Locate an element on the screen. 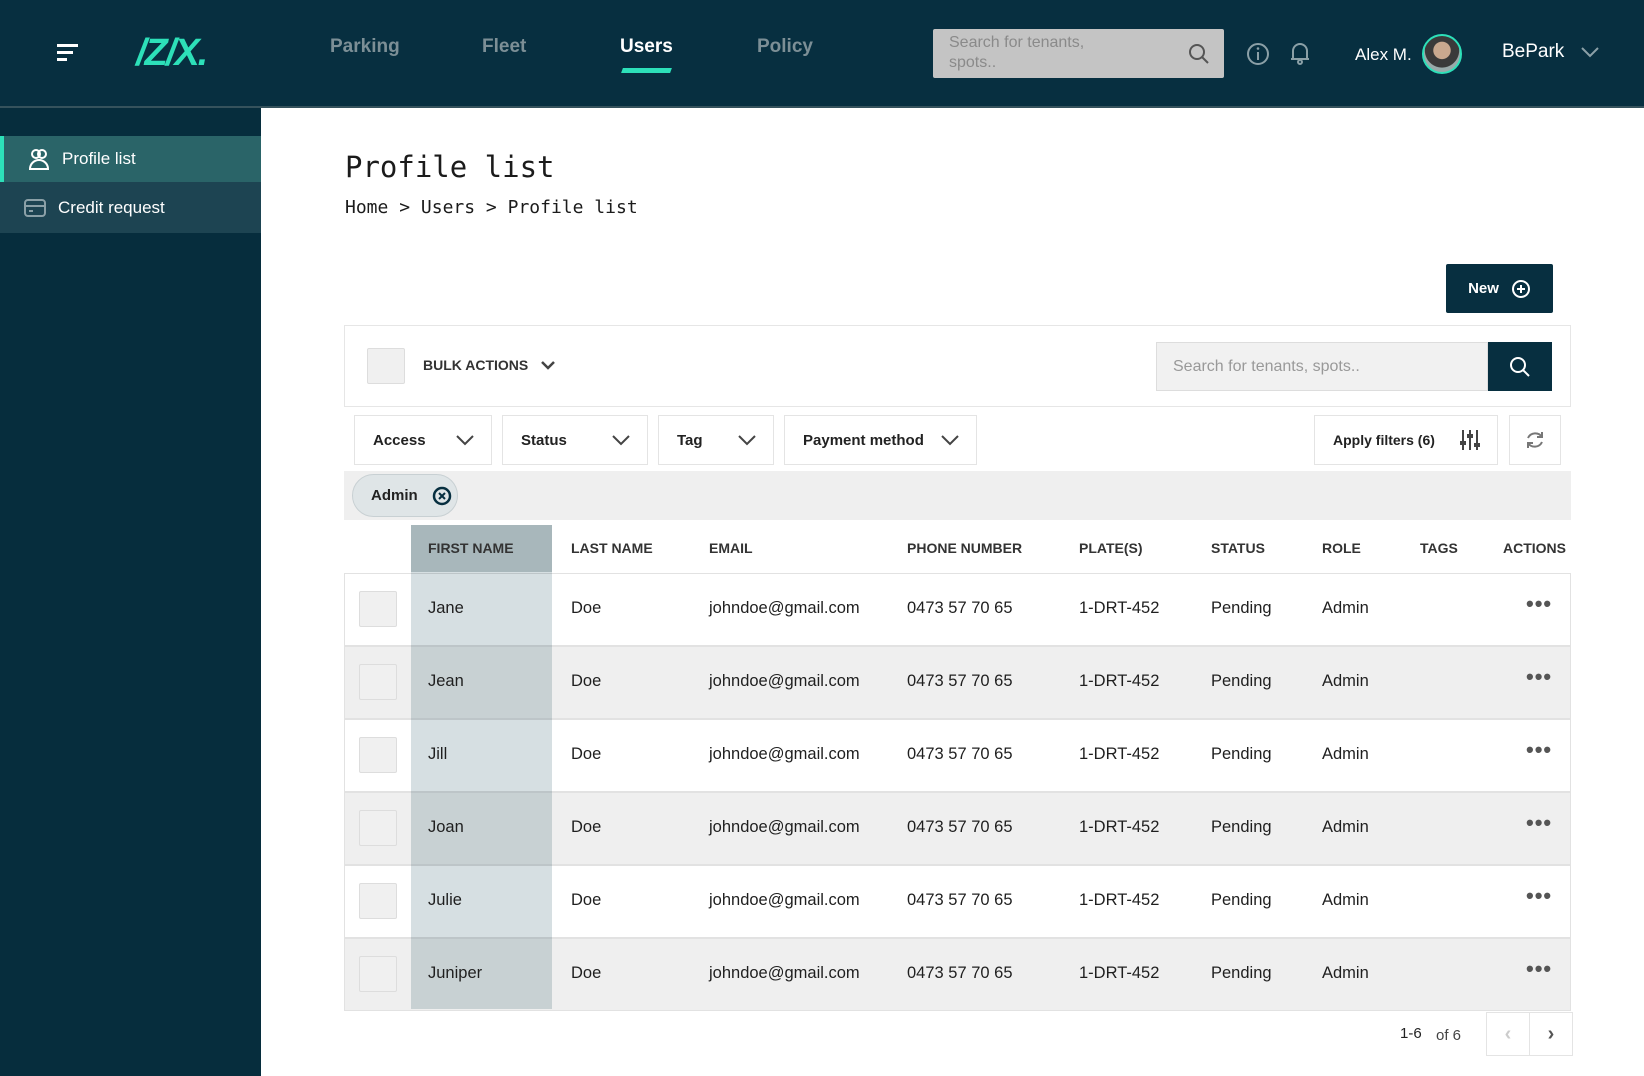 This screenshot has width=1644, height=1076. sidebar-item-profile-list: Profile list is located at coordinates (130, 159).